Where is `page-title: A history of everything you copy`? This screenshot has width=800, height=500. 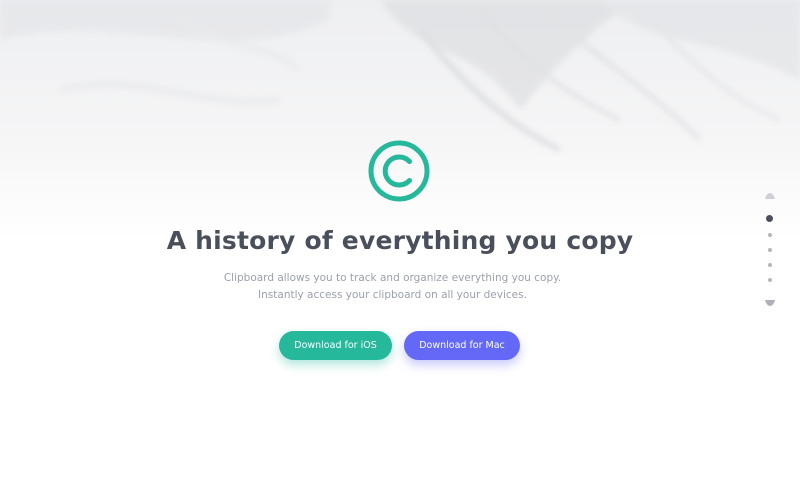
page-title: A history of everything you copy is located at coordinates (400, 240).